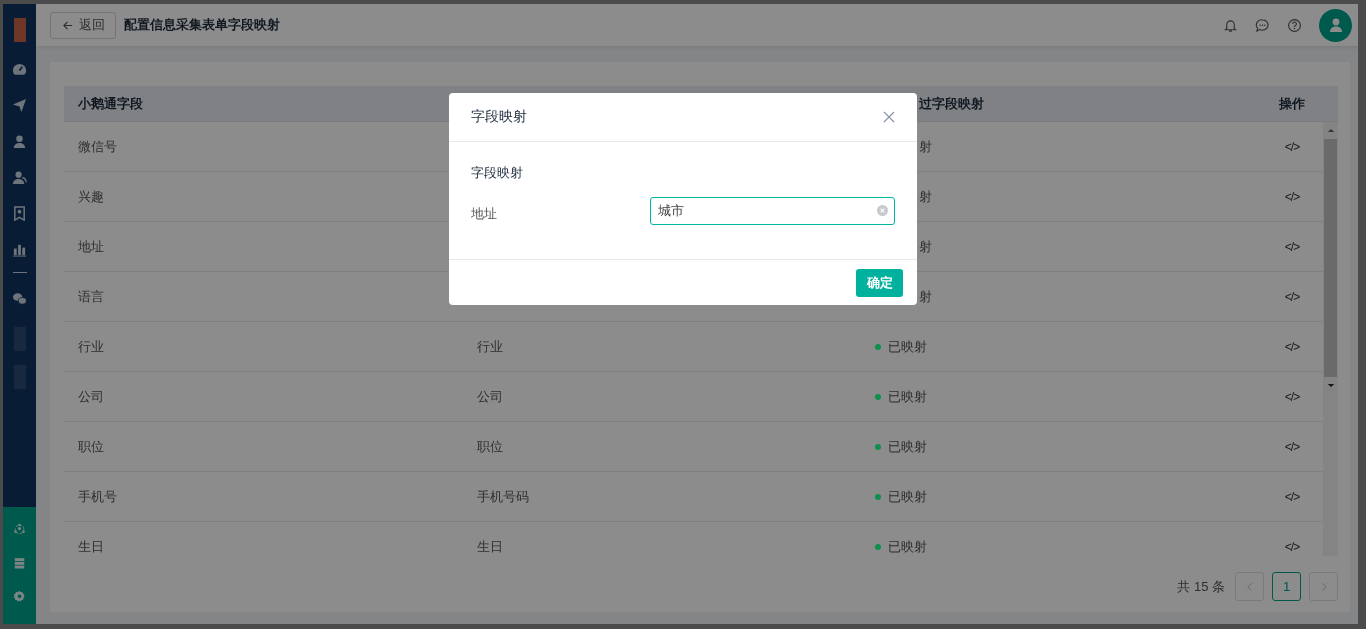 This screenshot has height=629, width=1366. Describe the element at coordinates (1292, 103) in the screenshot. I see `column-header: 操作` at that location.